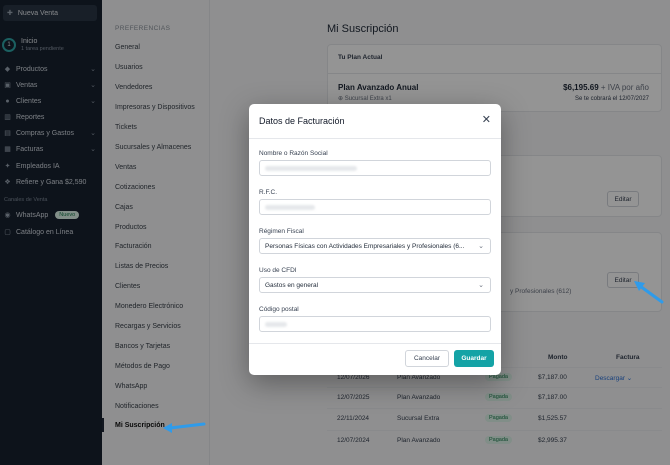 The height and width of the screenshot is (465, 670). What do you see at coordinates (486, 119) in the screenshot?
I see `close-icon: ✕` at bounding box center [486, 119].